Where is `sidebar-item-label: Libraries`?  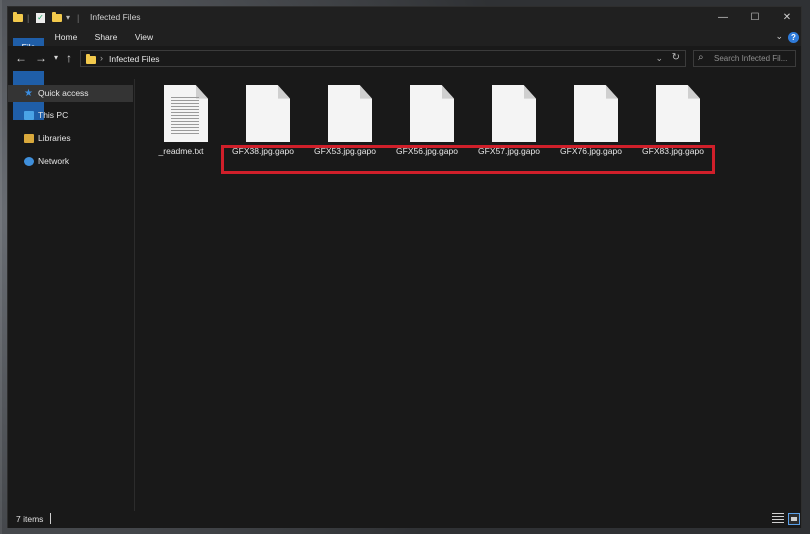
sidebar-item-label: Libraries is located at coordinates (54, 138).